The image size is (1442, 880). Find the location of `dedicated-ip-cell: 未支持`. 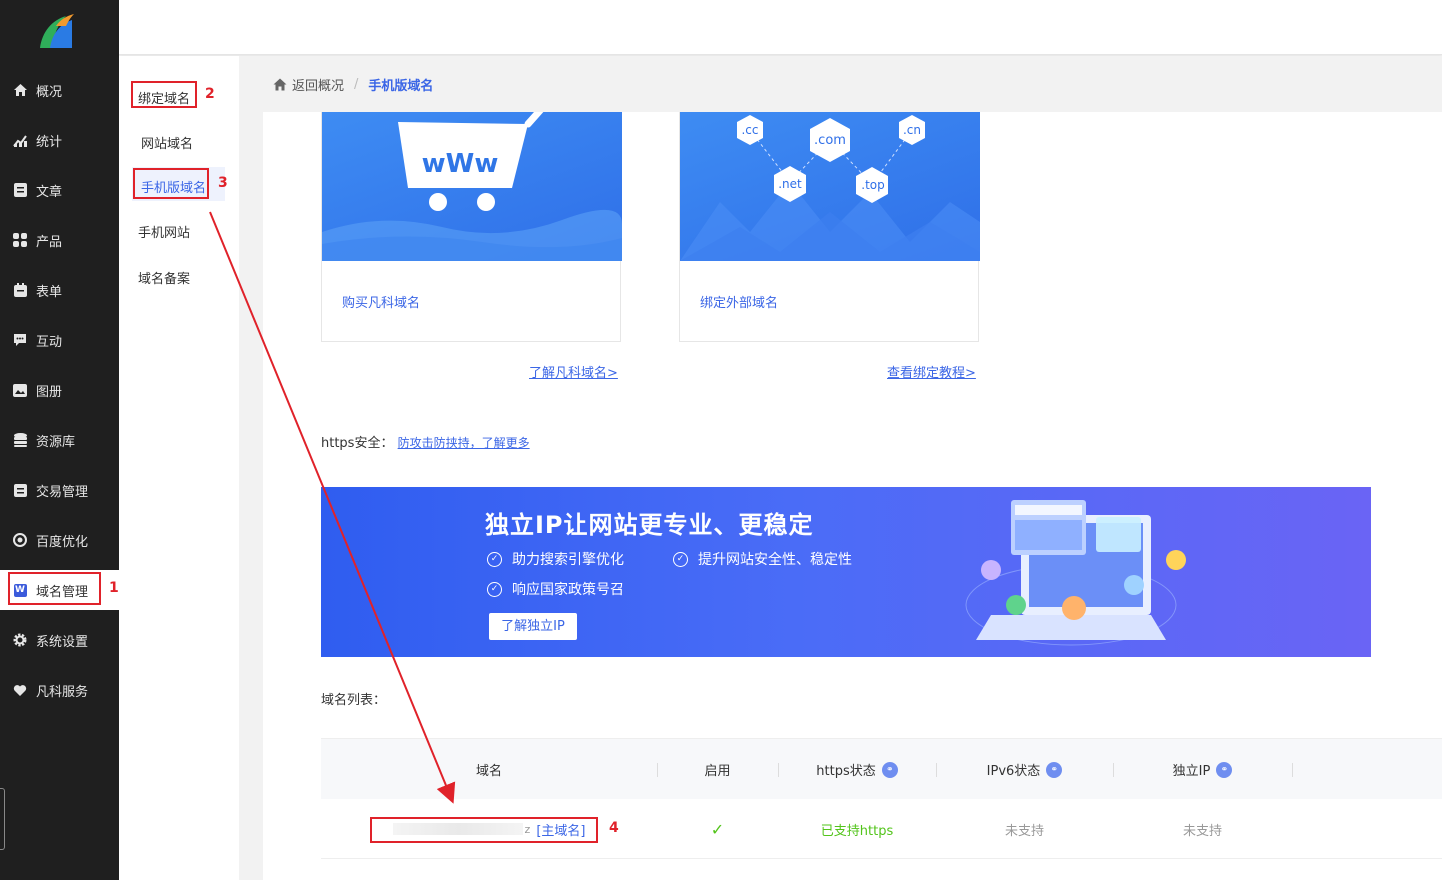

dedicated-ip-cell: 未支持 is located at coordinates (1202, 831).